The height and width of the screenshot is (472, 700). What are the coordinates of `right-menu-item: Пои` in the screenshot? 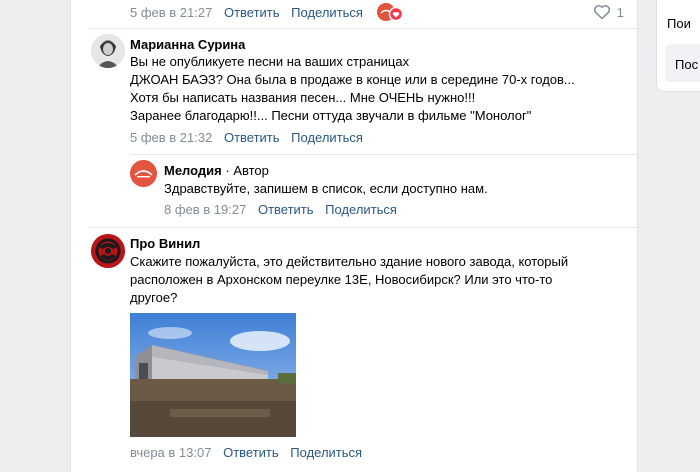 It's located at (679, 23).